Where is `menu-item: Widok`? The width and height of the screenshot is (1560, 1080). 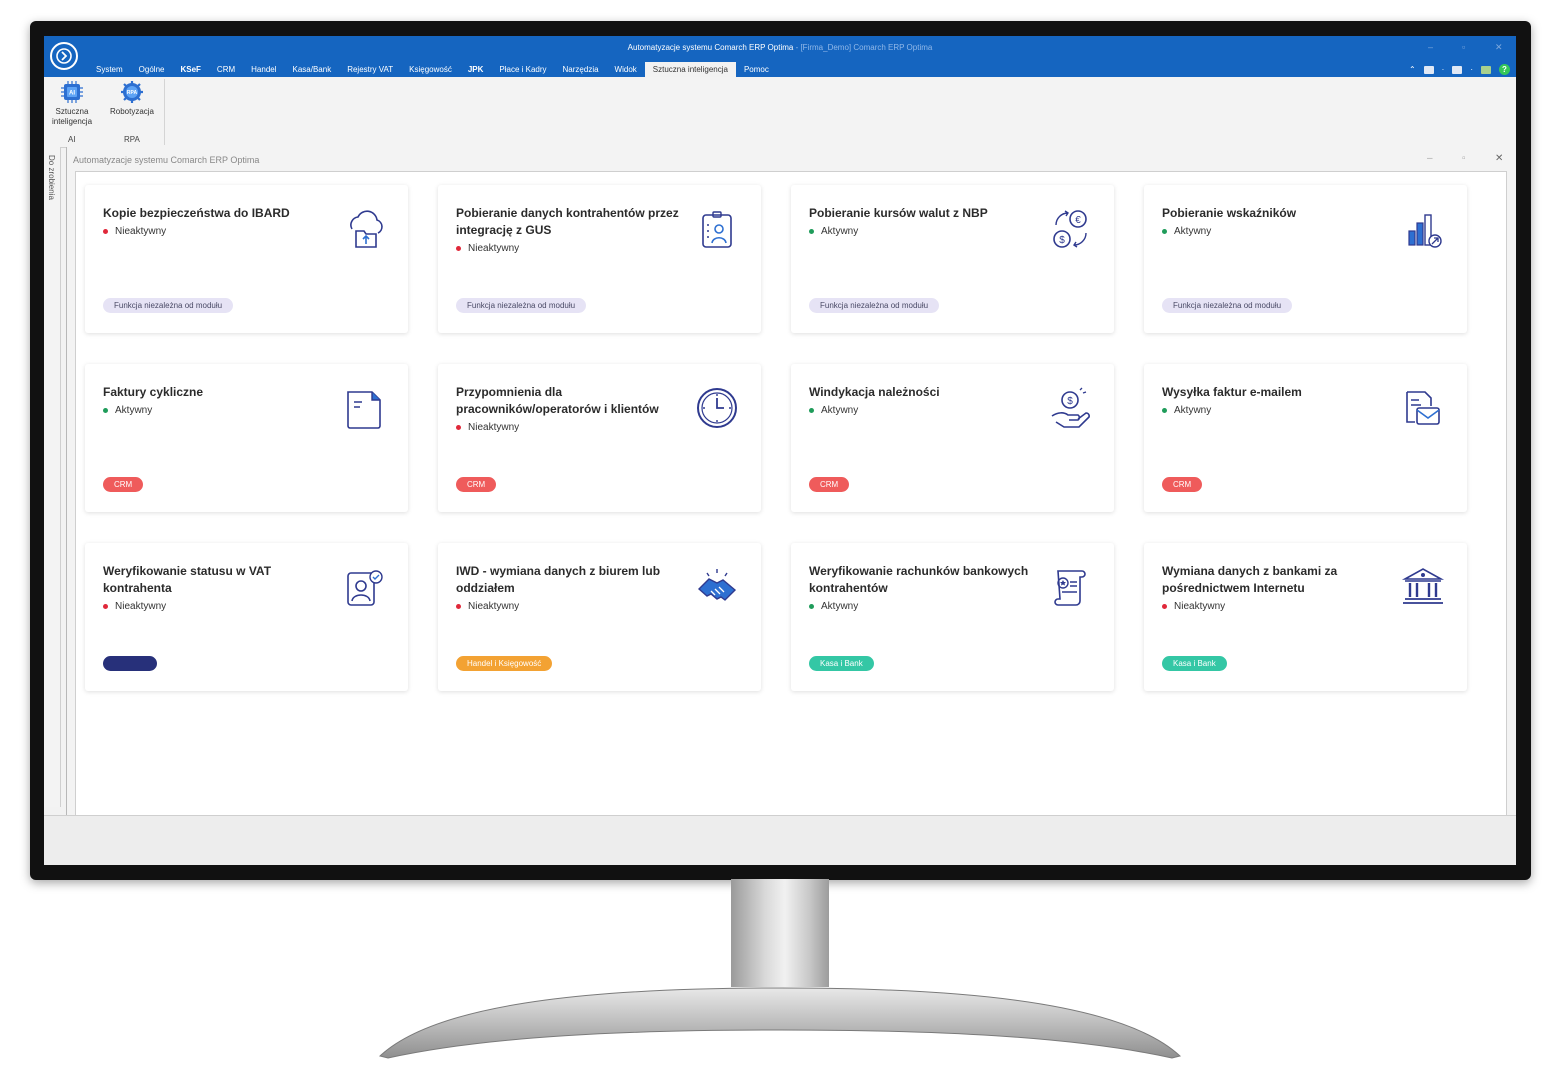 menu-item: Widok is located at coordinates (626, 69).